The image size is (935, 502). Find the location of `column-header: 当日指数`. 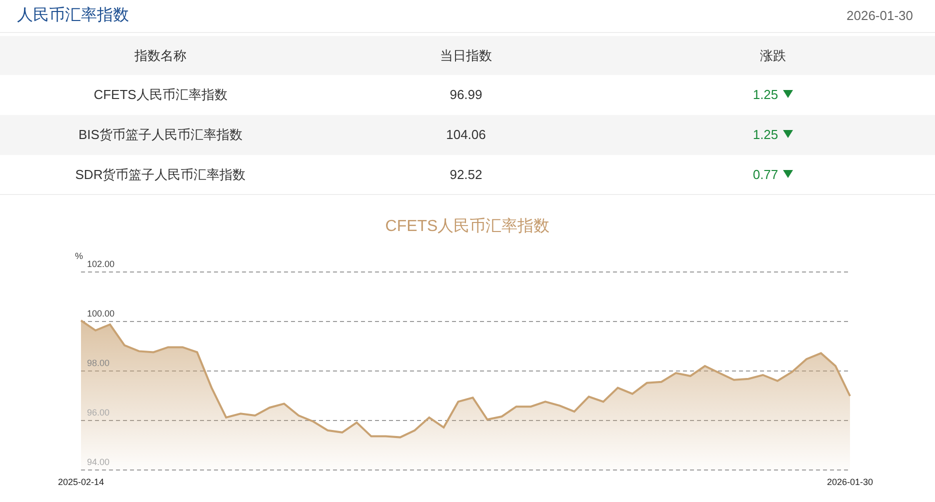

column-header: 当日指数 is located at coordinates (466, 55).